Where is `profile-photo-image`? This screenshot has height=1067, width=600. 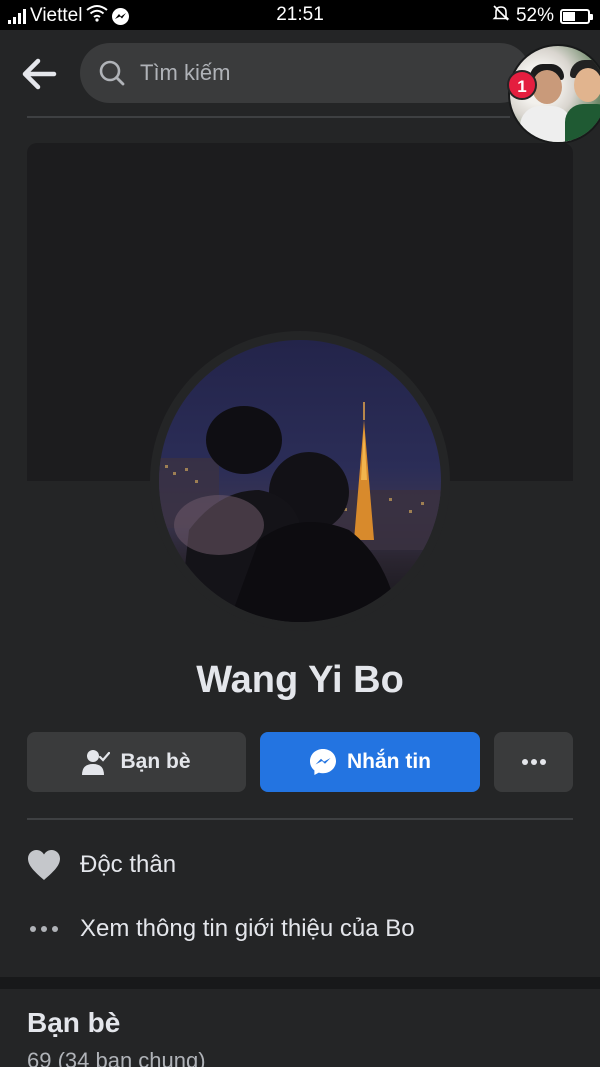
profile-photo-image is located at coordinates (300, 512).